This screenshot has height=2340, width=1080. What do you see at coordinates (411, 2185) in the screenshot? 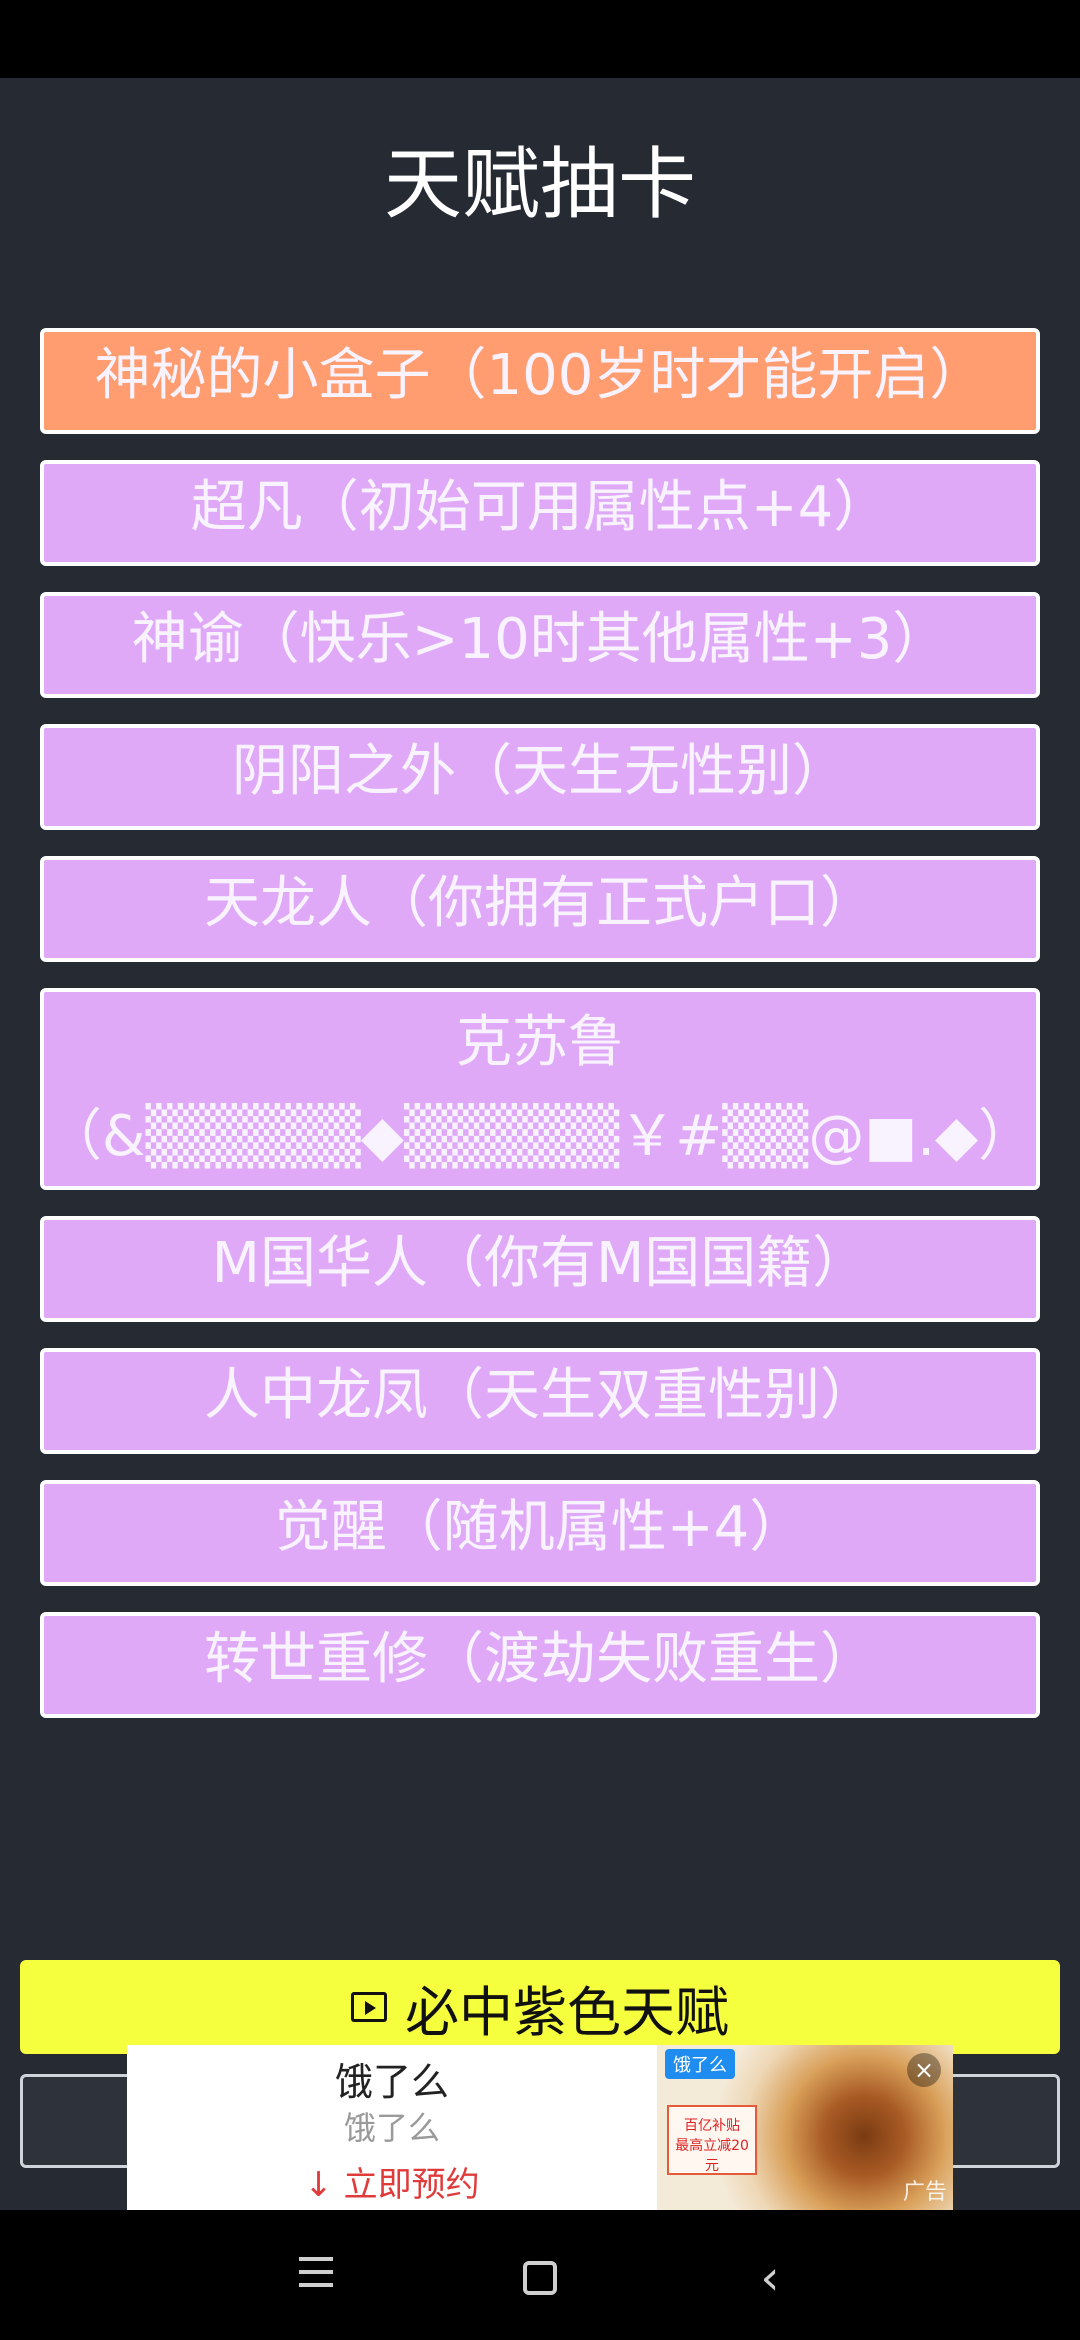
I see `ad-cta-label: 立即预约` at bounding box center [411, 2185].